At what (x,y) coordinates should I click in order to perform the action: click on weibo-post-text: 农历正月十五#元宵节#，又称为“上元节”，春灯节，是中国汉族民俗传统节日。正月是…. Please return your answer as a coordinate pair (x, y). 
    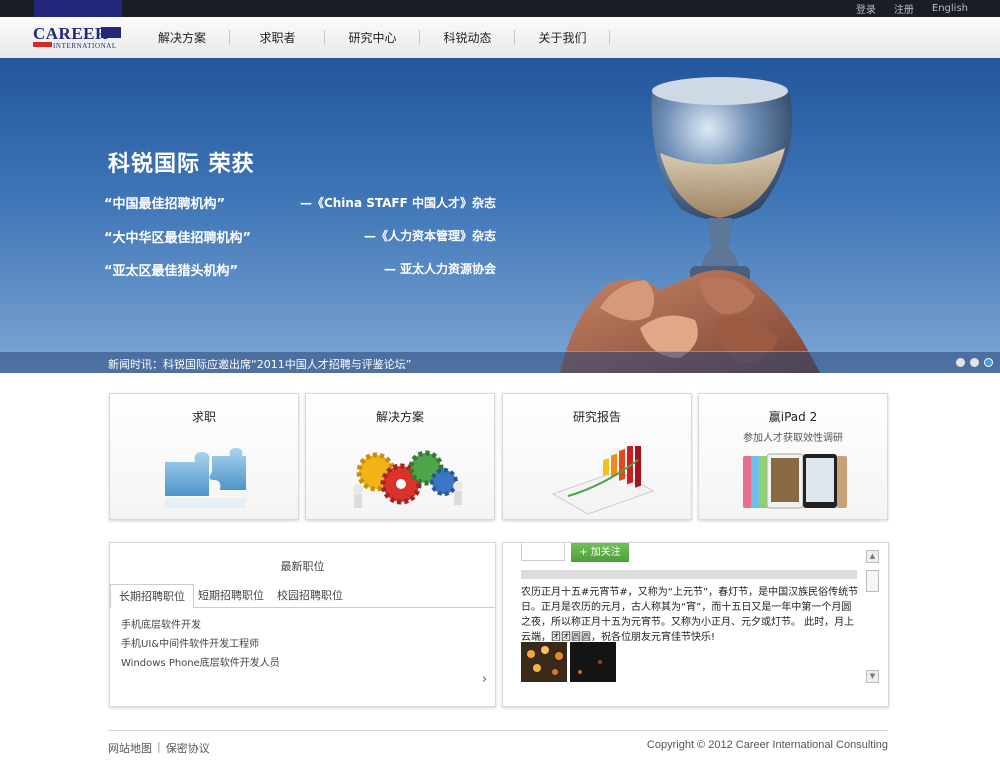
    Looking at the image, I should click on (690, 615).